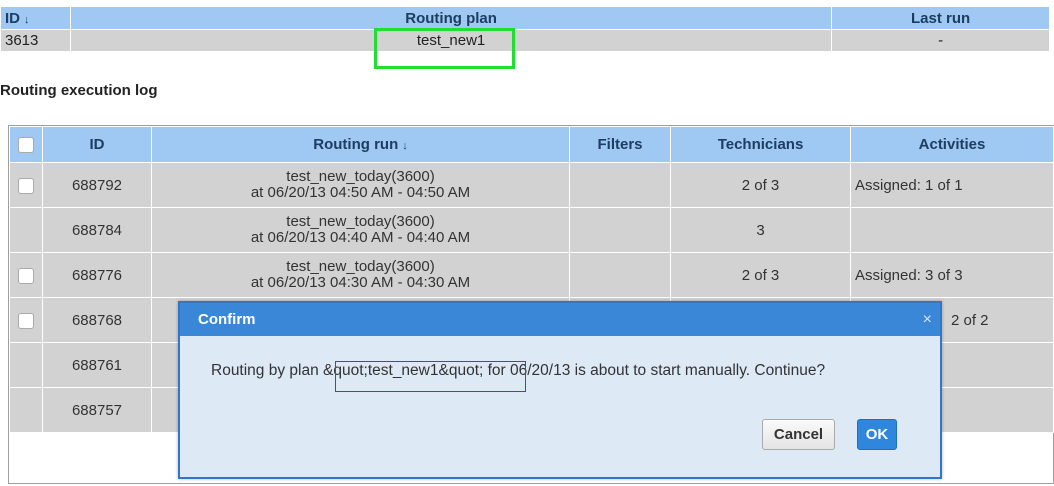  What do you see at coordinates (97, 144) in the screenshot?
I see `column-header-log-id: ID` at bounding box center [97, 144].